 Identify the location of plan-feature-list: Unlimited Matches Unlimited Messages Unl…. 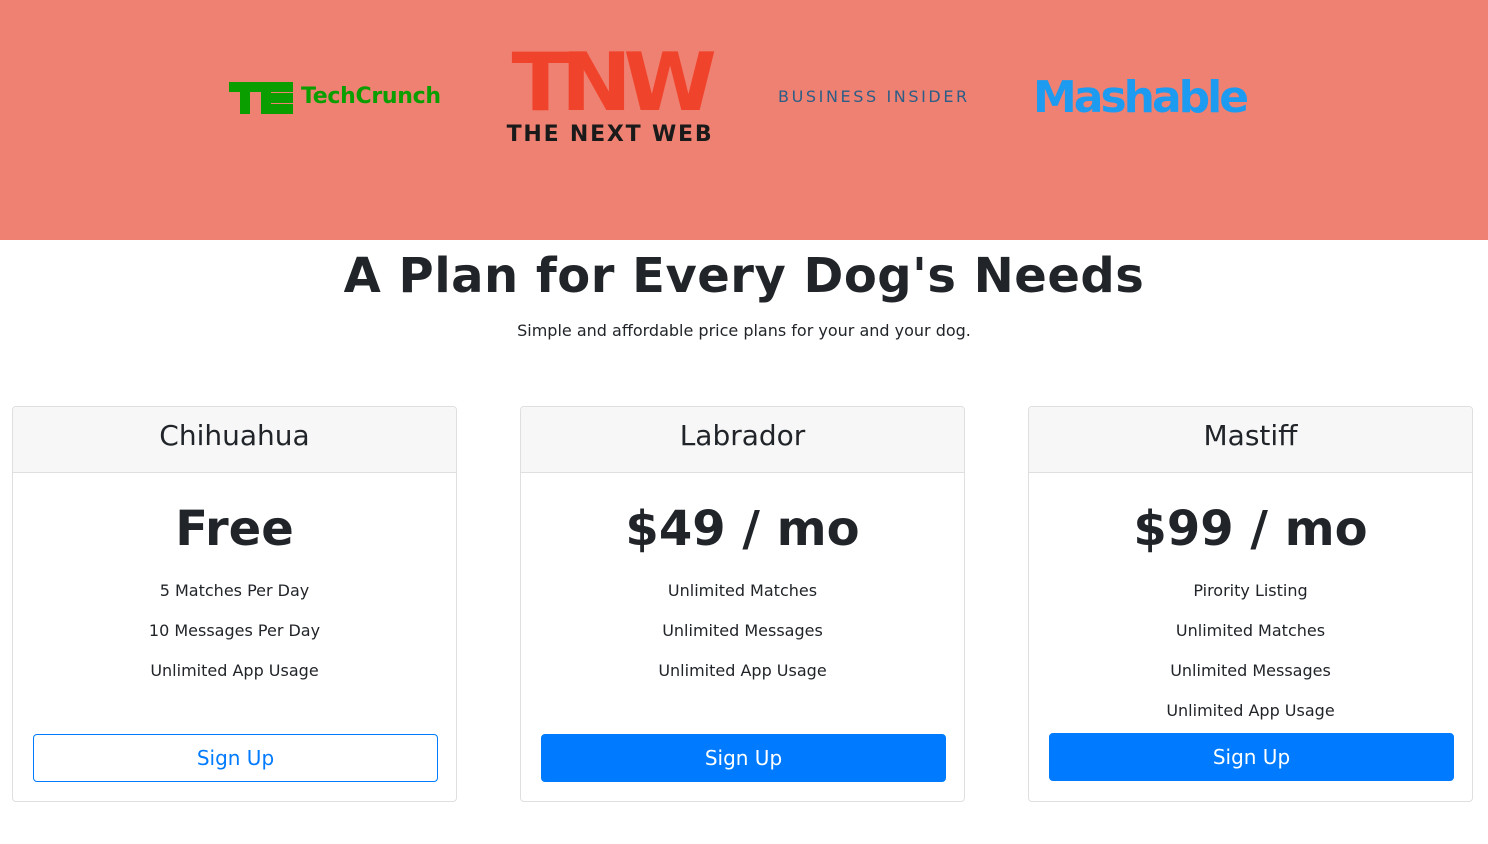
(742, 631).